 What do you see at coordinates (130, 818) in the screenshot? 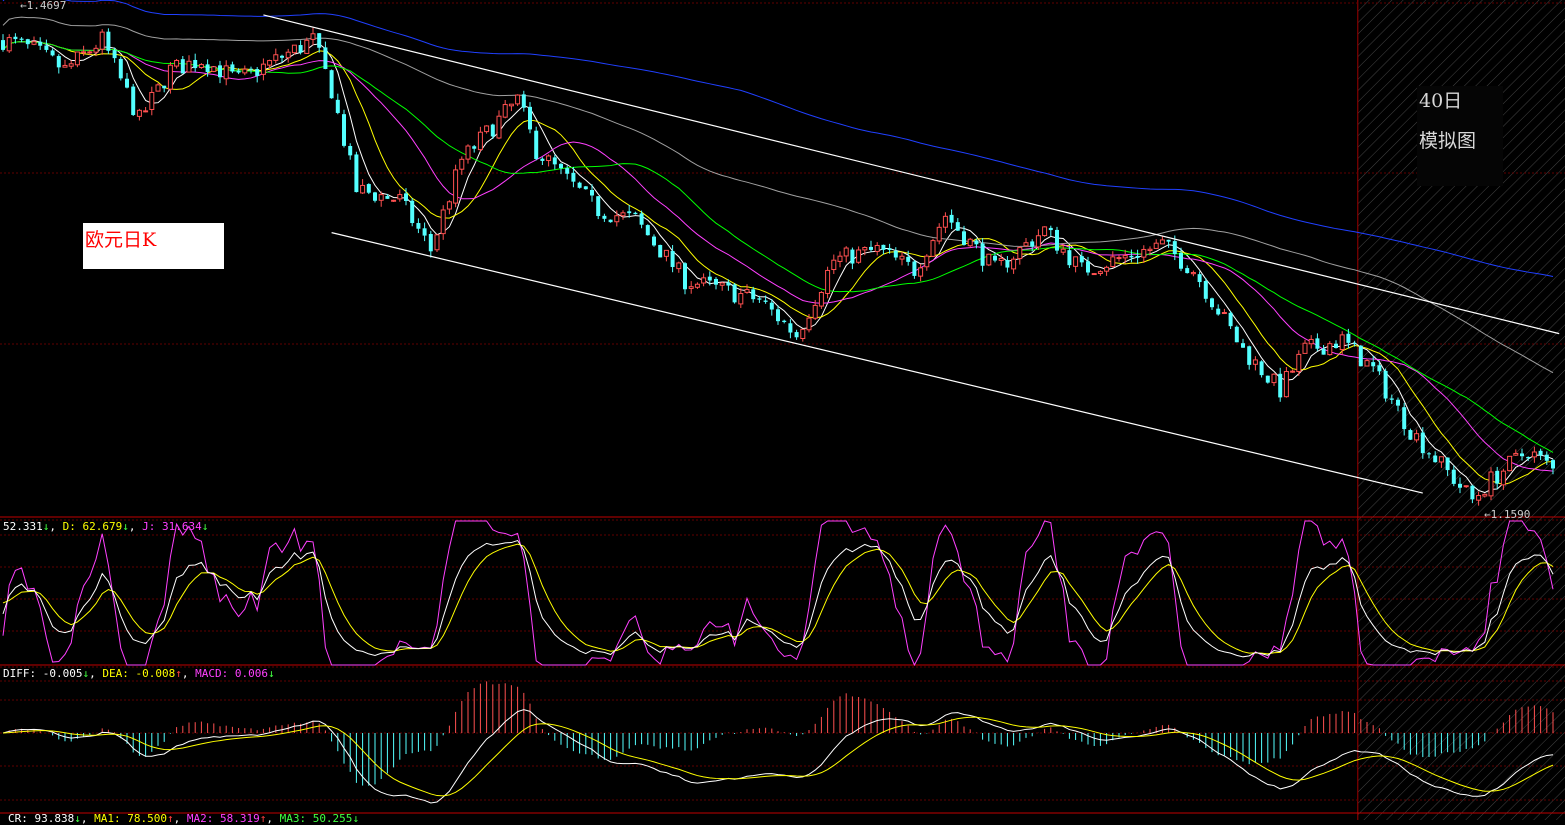
I see `cr-ma1: MA1: 78.500` at bounding box center [130, 818].